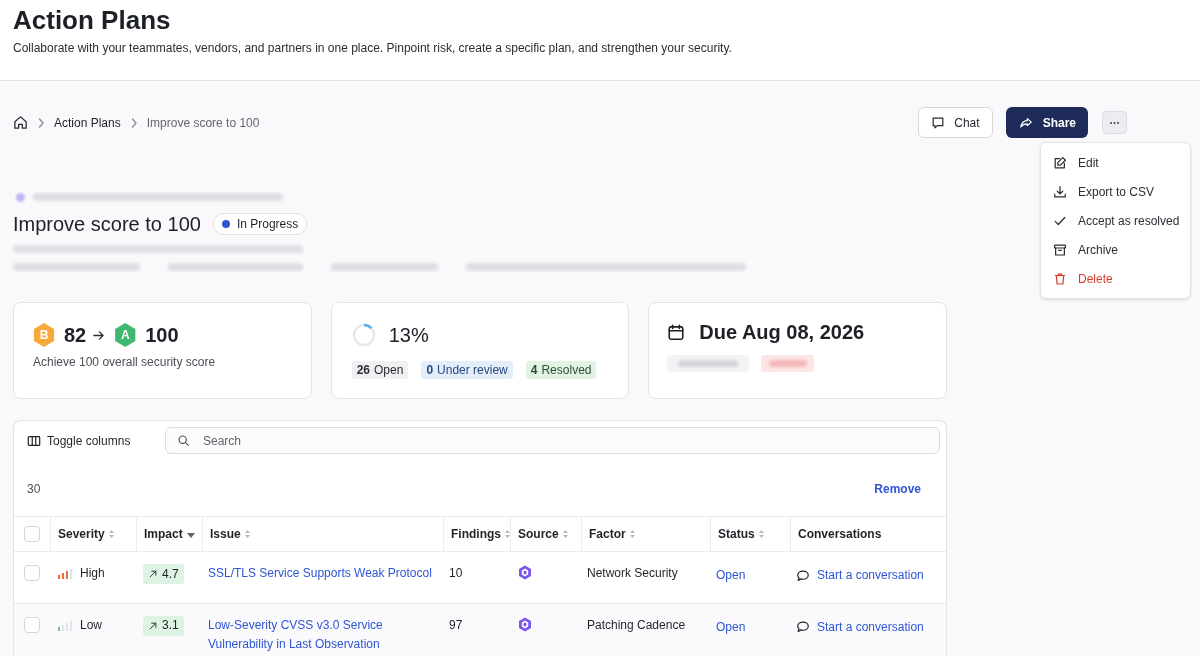 This screenshot has width=1200, height=656. I want to click on menu-item: Accept as resolved, so click(1115, 220).